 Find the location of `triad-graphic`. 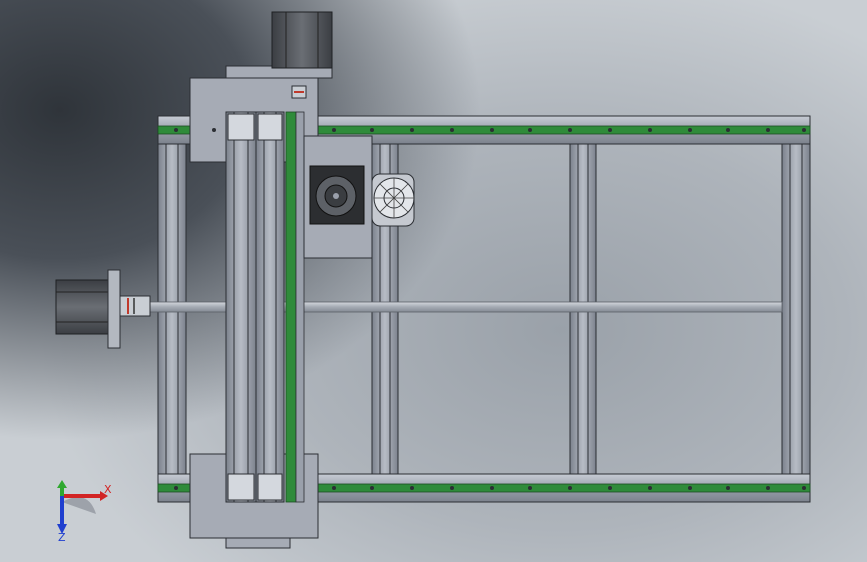

triad-graphic is located at coordinates (82, 507).